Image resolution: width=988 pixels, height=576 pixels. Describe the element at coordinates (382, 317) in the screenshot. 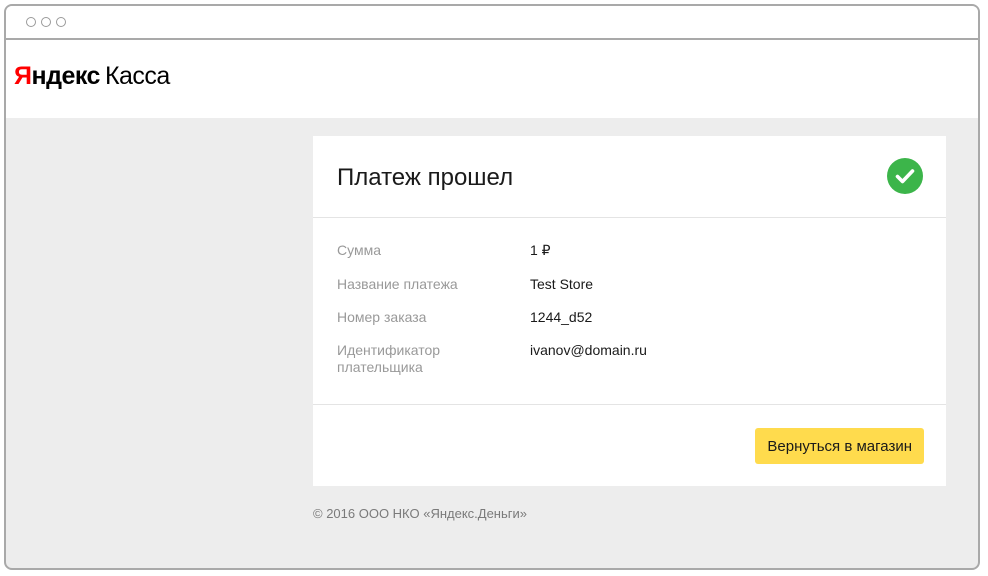

I see `order-number-label: Номер заказа` at that location.